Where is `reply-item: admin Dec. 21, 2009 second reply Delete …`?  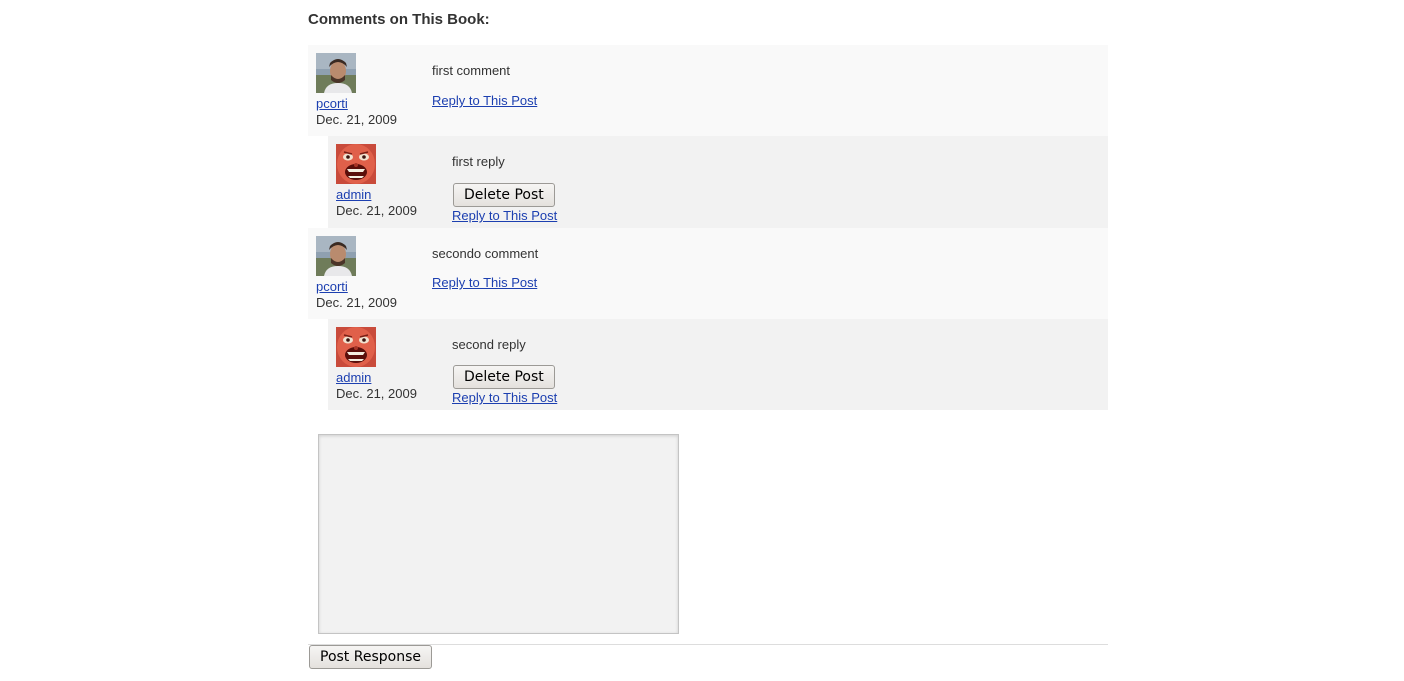 reply-item: admin Dec. 21, 2009 second reply Delete … is located at coordinates (718, 364).